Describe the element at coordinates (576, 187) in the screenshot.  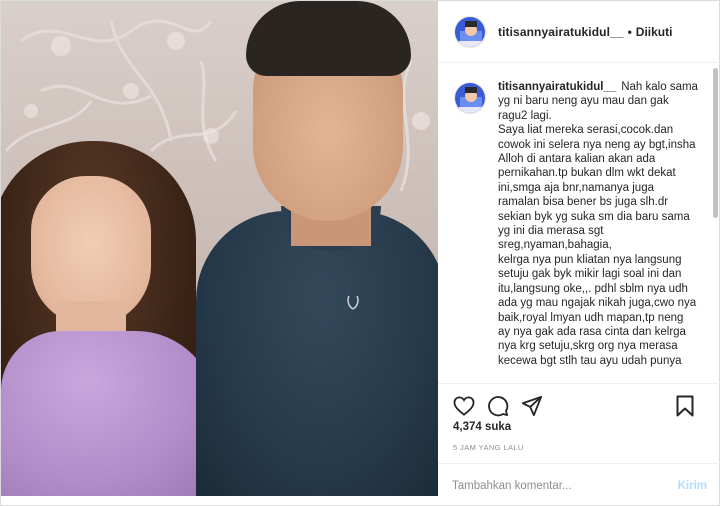
I see `caption-line: ini,smga aja bnr,namanya juga` at that location.